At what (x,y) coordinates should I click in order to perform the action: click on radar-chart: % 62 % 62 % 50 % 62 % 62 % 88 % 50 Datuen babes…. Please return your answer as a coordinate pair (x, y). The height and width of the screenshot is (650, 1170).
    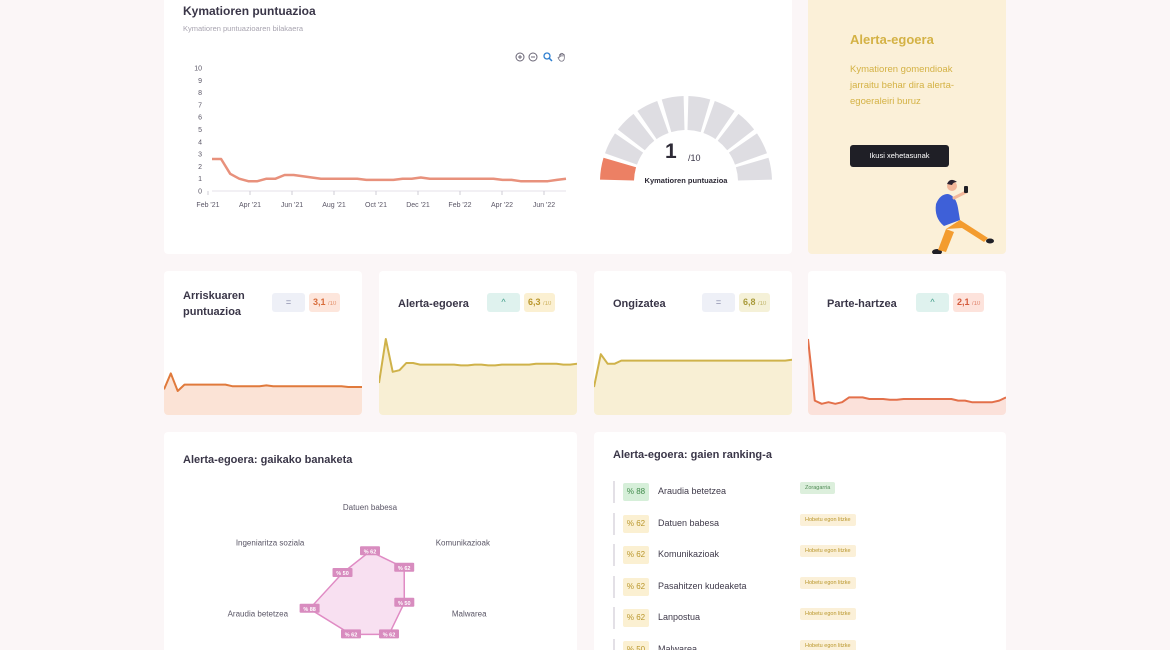
    Looking at the image, I should click on (359, 571).